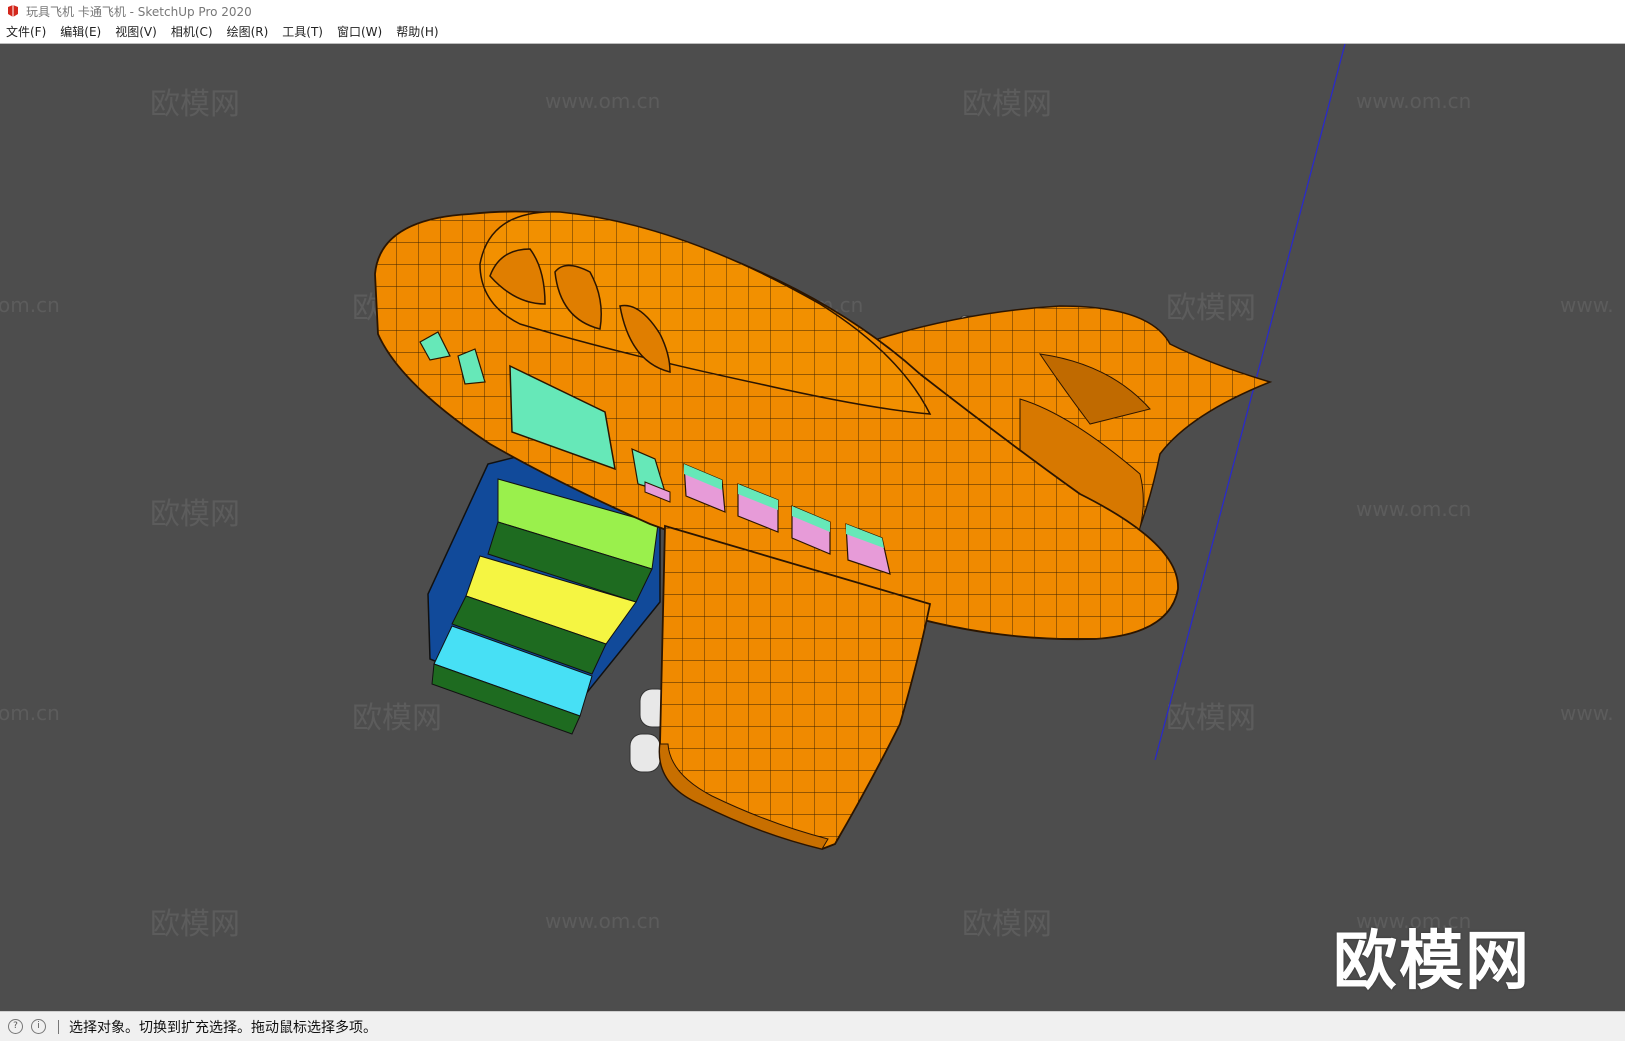  I want to click on menu-draw: 绘图(R), so click(248, 32).